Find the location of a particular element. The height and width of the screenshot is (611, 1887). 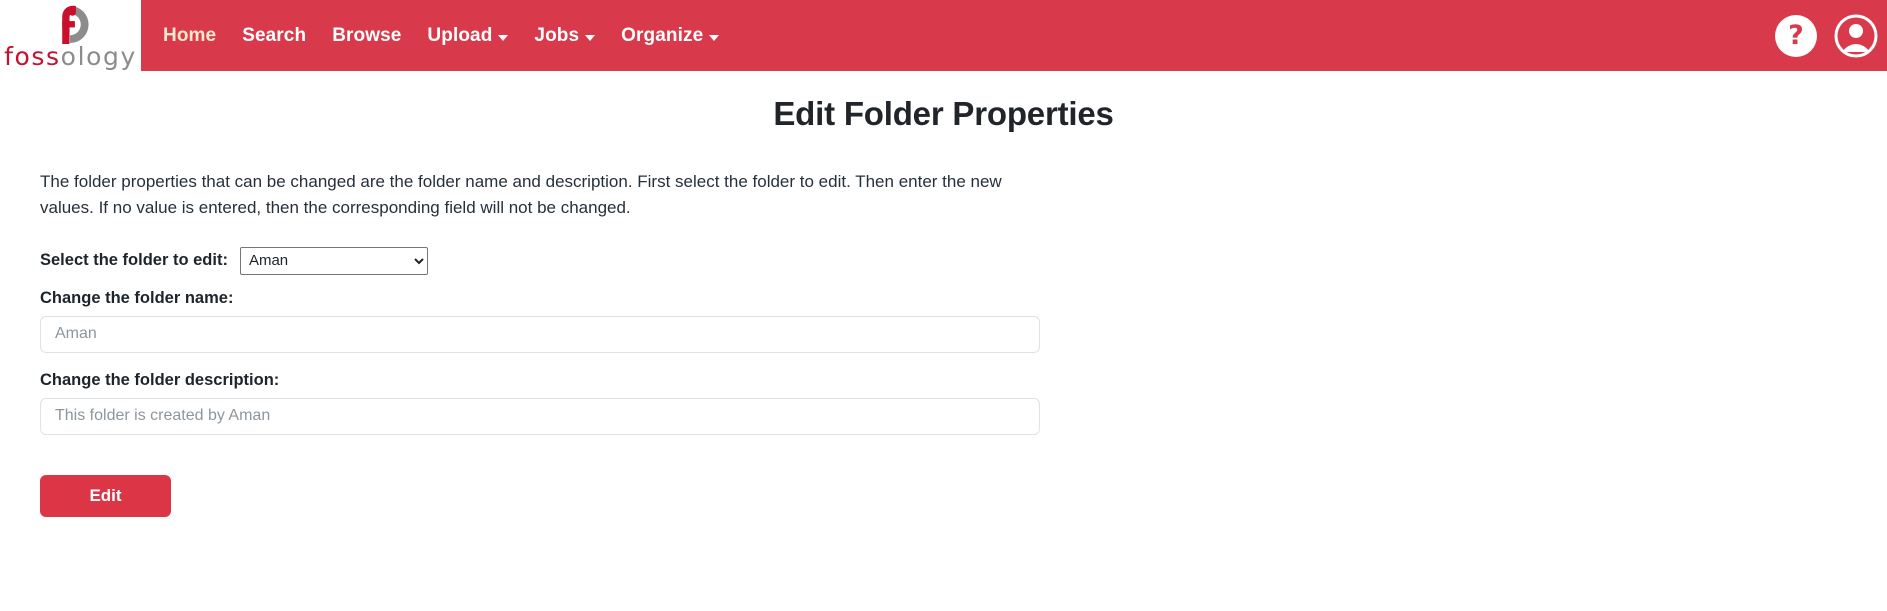

nav-item-label: Search is located at coordinates (274, 35).